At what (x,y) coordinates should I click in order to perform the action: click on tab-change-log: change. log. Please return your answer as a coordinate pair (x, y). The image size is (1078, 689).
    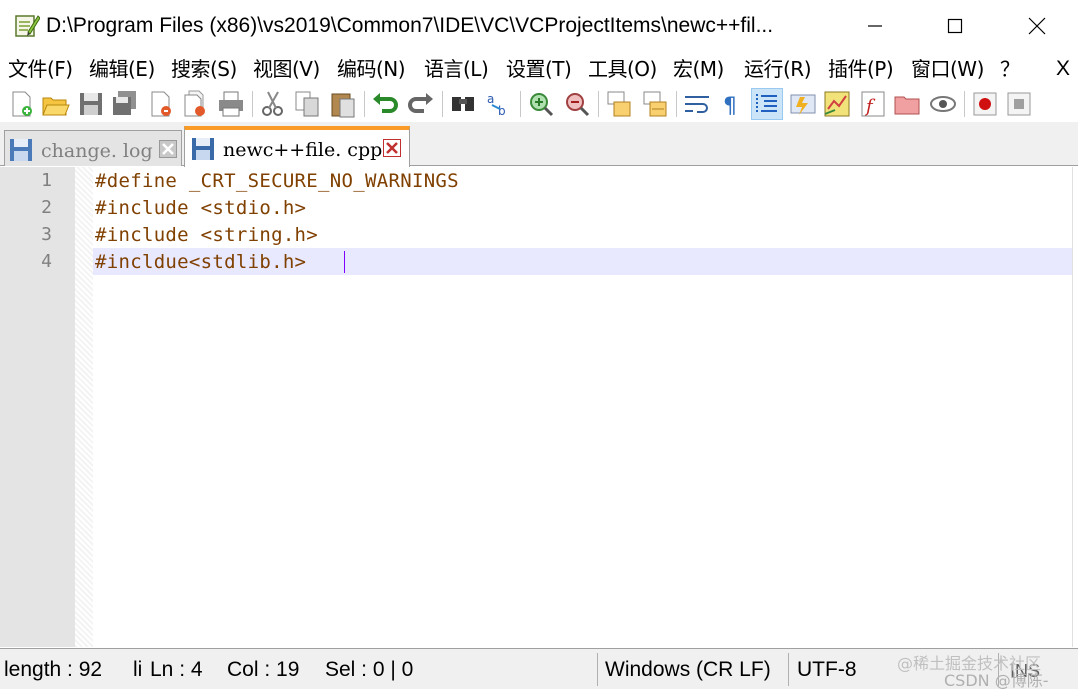
    Looking at the image, I should click on (93, 148).